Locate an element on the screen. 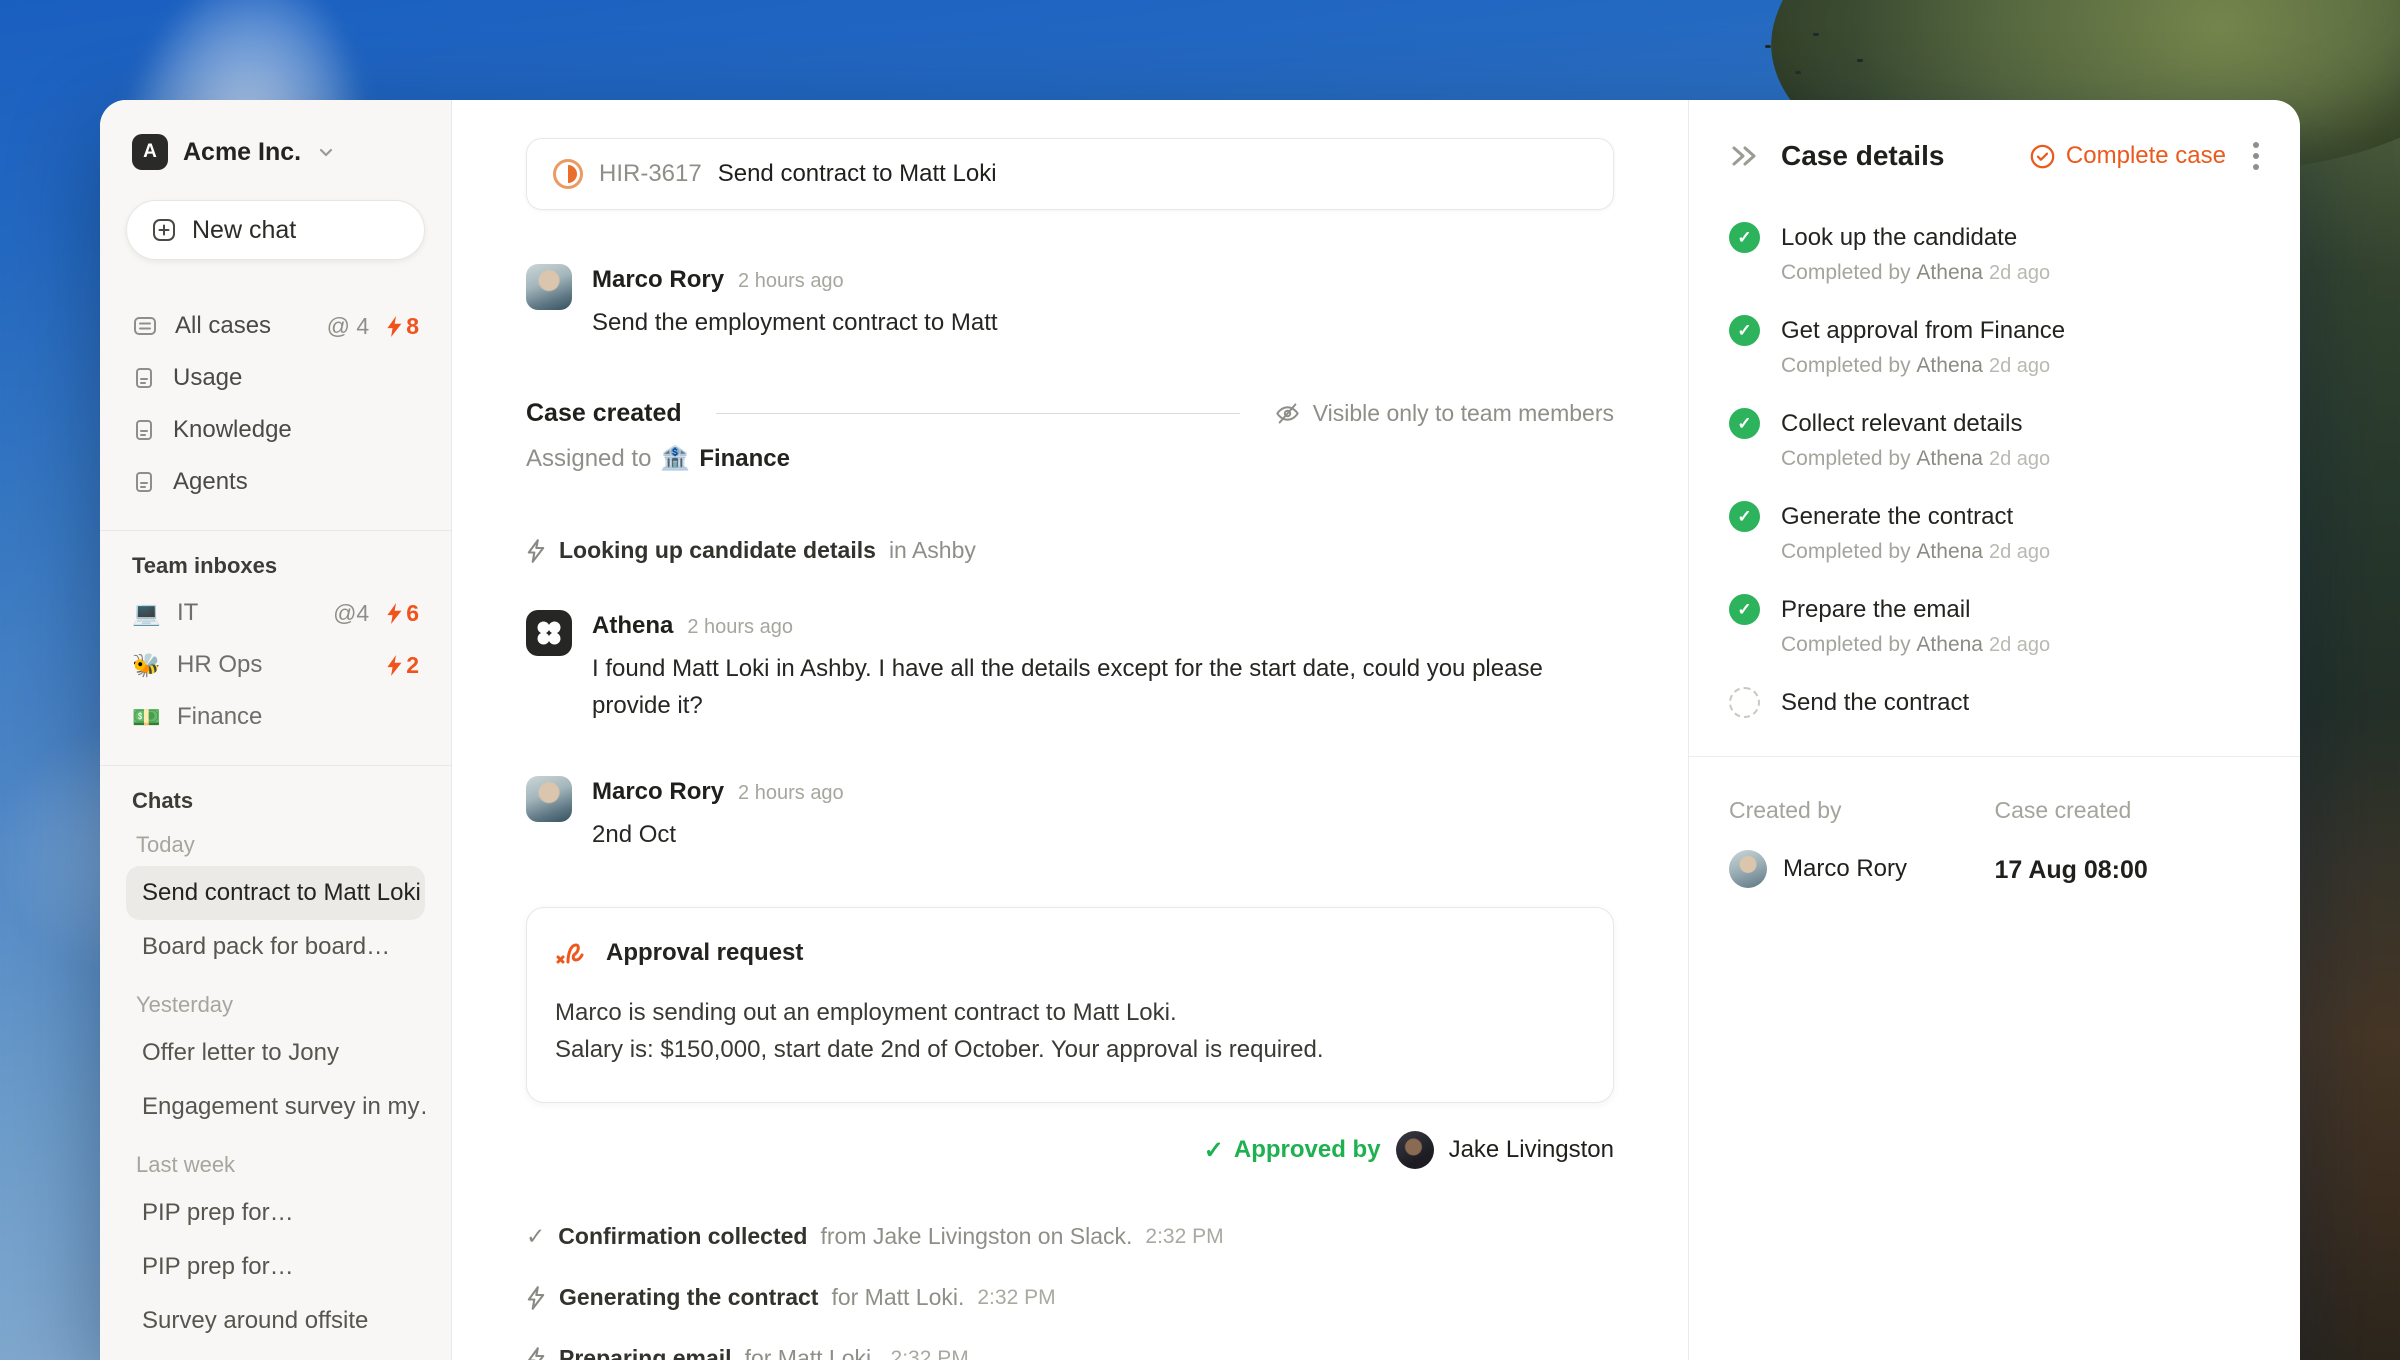 This screenshot has height=1360, width=2400. background-birds is located at coordinates (1768, 46).